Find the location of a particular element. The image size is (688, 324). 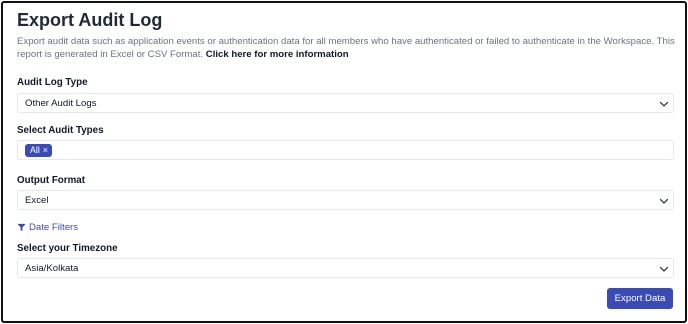

audit-log-type-label: Audit Log Type is located at coordinates (52, 82).